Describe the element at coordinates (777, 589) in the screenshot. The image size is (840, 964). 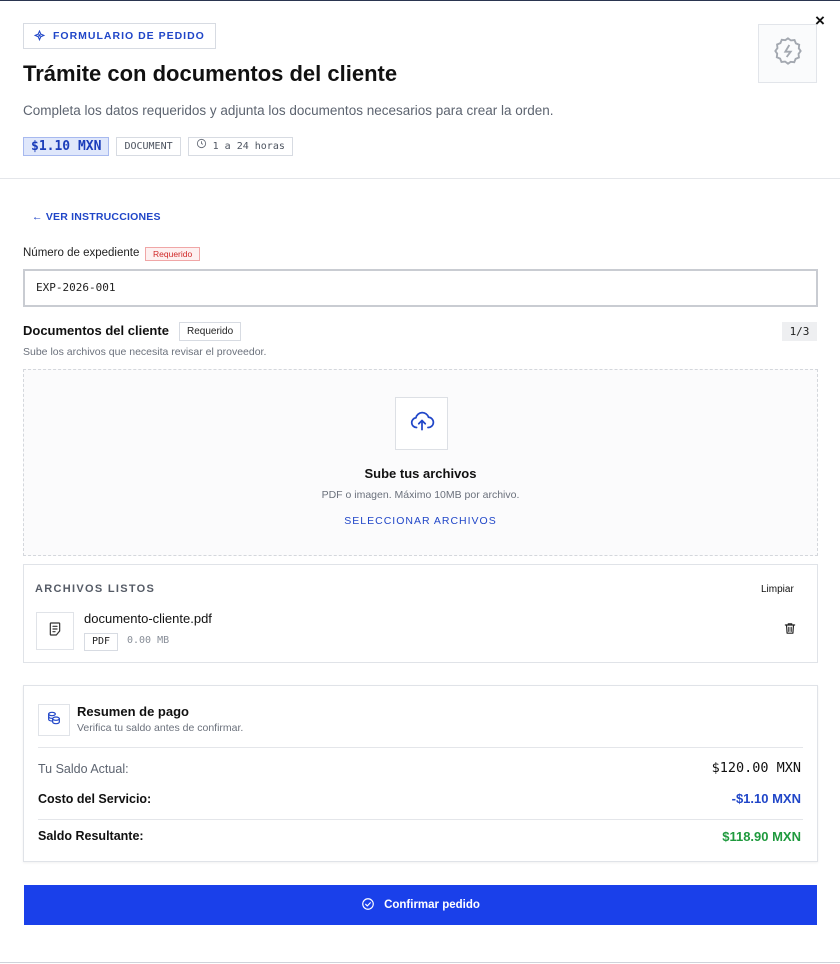
I see `clear-files-button: Limpiar` at that location.